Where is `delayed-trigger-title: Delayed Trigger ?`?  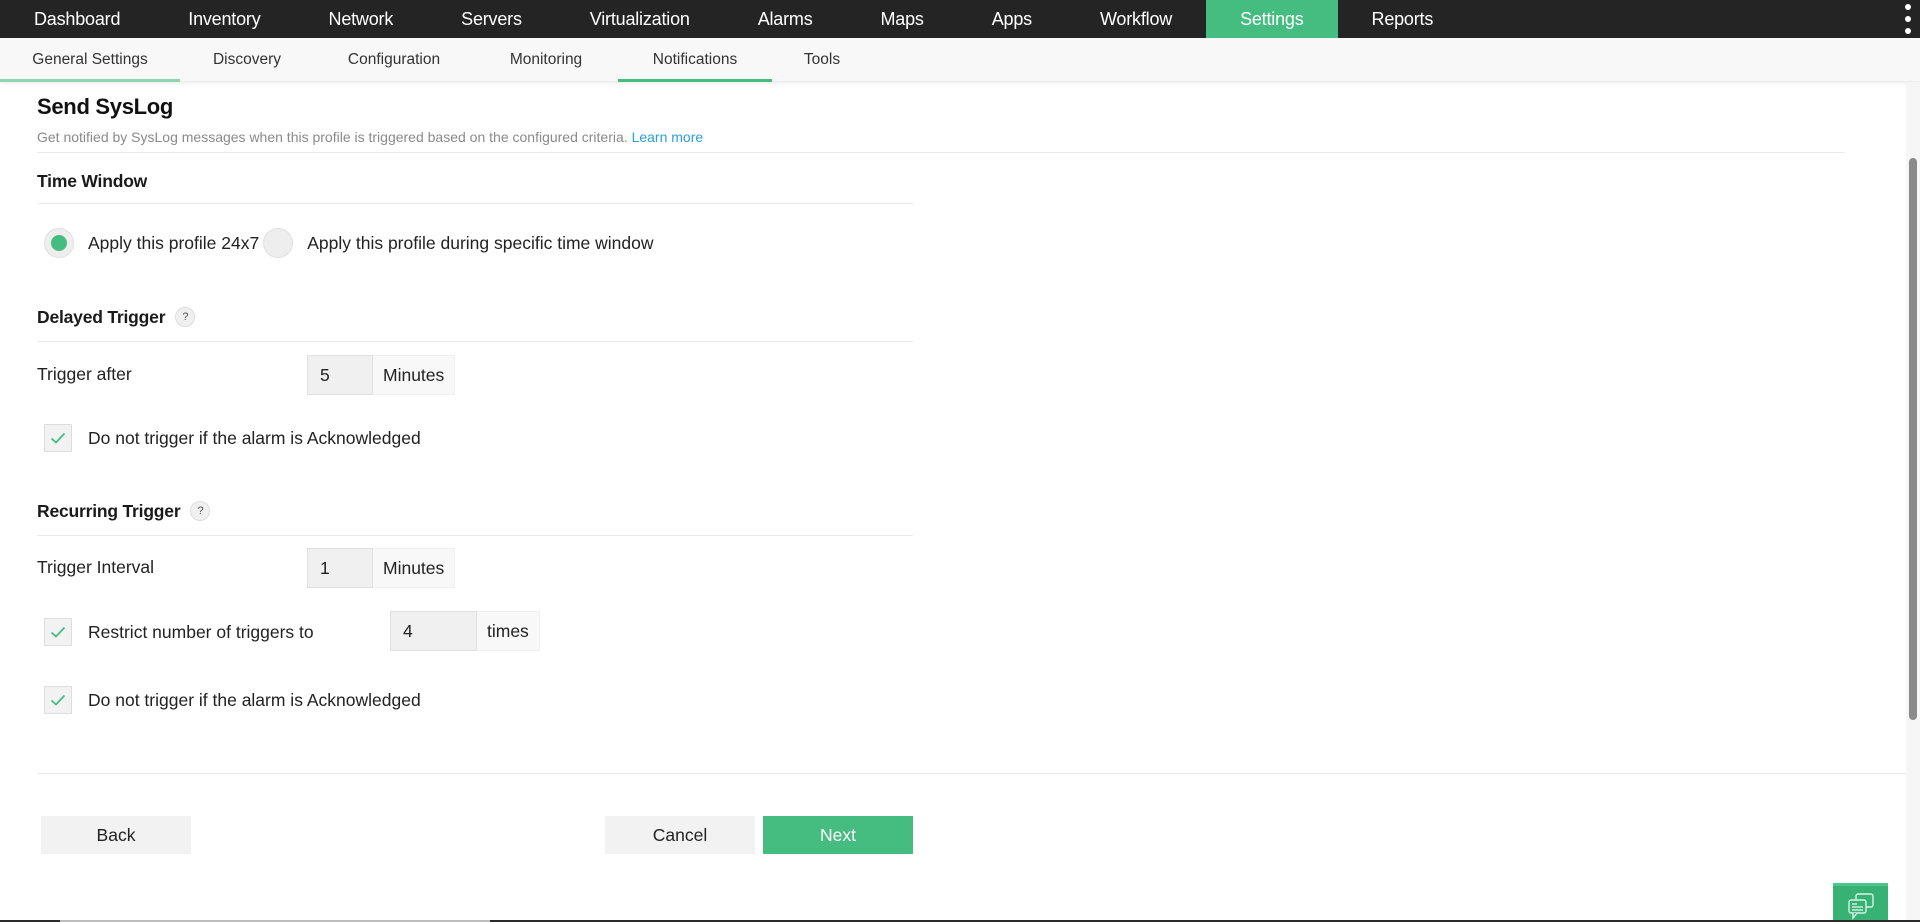 delayed-trigger-title: Delayed Trigger ? is located at coordinates (116, 317).